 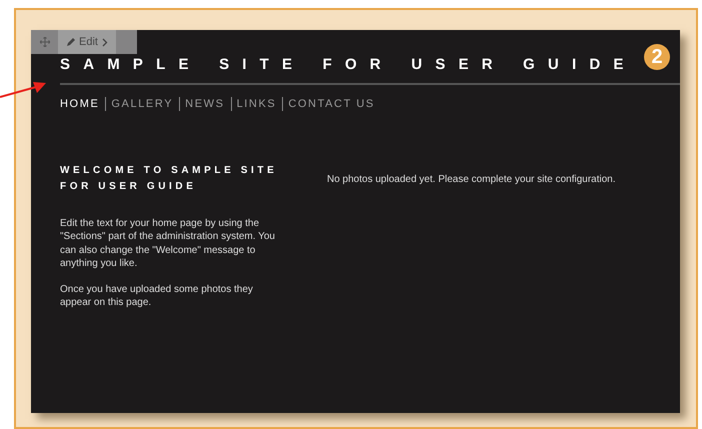 What do you see at coordinates (145, 104) in the screenshot?
I see `nav-link: GALLERY` at bounding box center [145, 104].